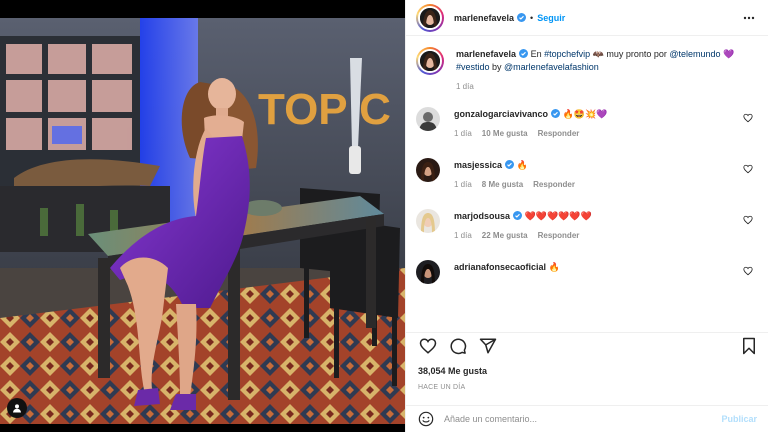  I want to click on author-username: marlenefavela, so click(484, 18).